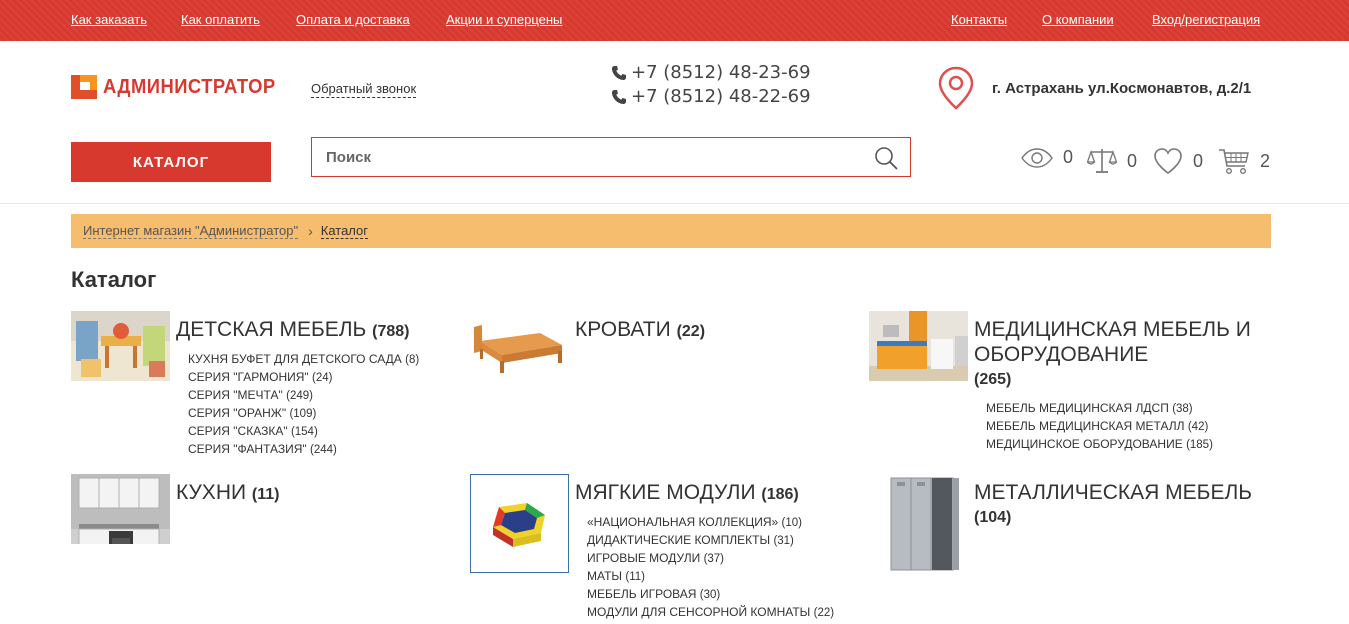 The image size is (1349, 624). Describe the element at coordinates (303, 359) in the screenshot. I see `list-item: КУХНЯ БУФЕТ ДЛЯ ДЕТСКОГО САДА (8)` at that location.